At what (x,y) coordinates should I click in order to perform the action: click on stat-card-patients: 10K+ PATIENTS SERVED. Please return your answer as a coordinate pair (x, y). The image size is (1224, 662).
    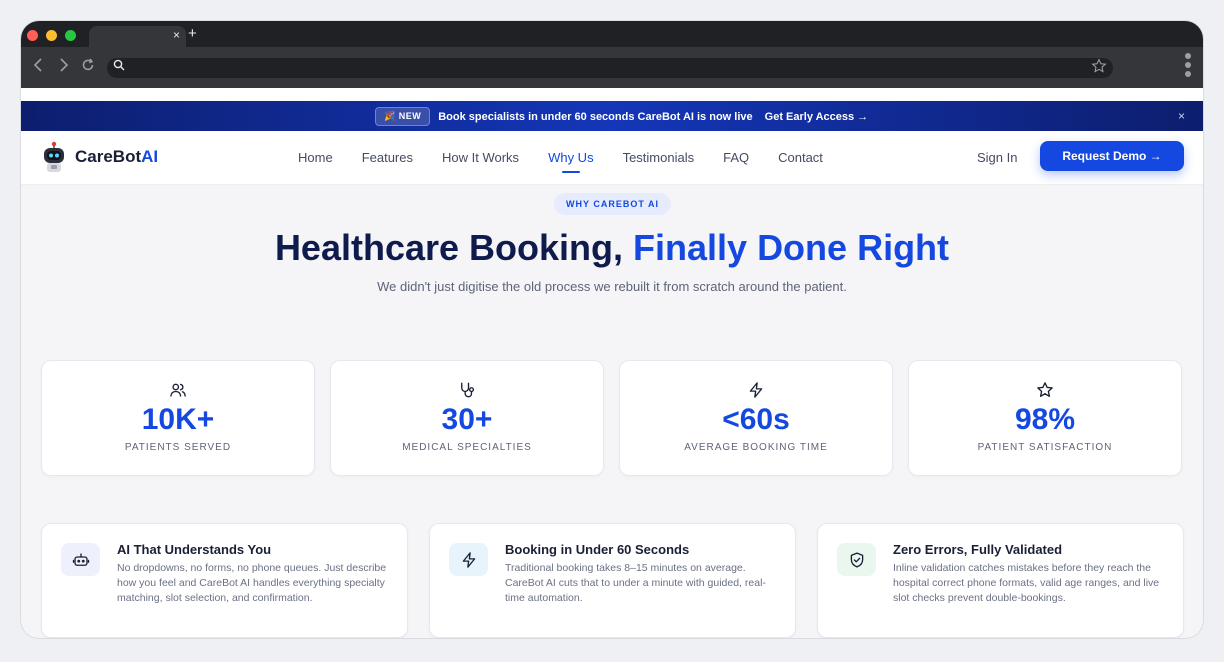
    Looking at the image, I should click on (178, 418).